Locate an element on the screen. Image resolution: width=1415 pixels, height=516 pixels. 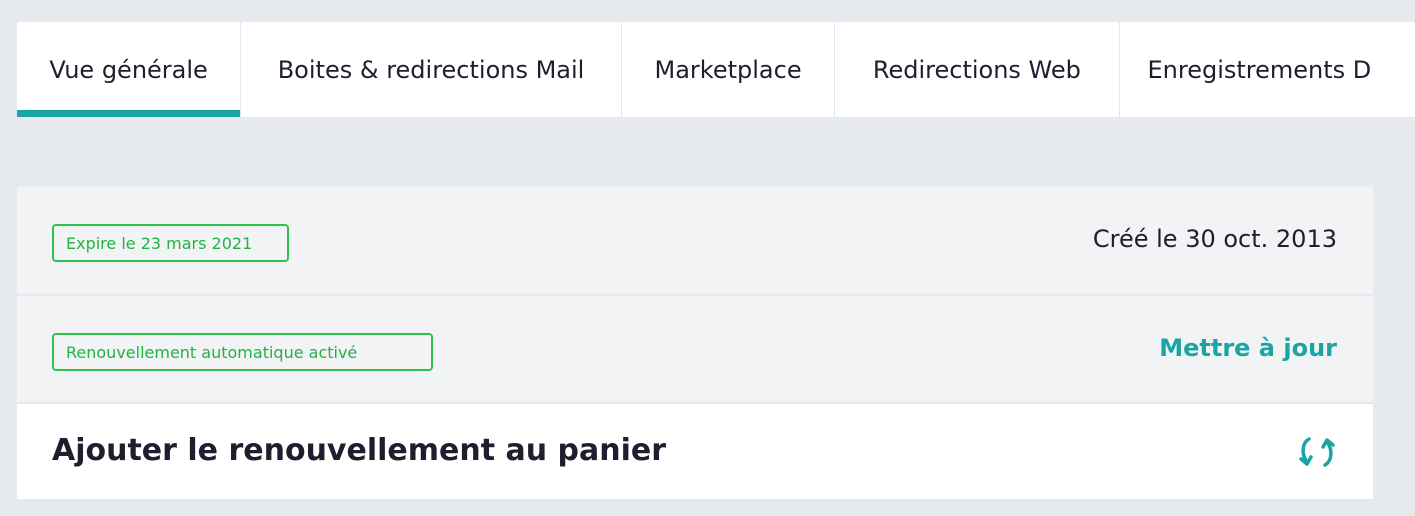
tab-label: Boites & redirections Mail is located at coordinates (431, 69).